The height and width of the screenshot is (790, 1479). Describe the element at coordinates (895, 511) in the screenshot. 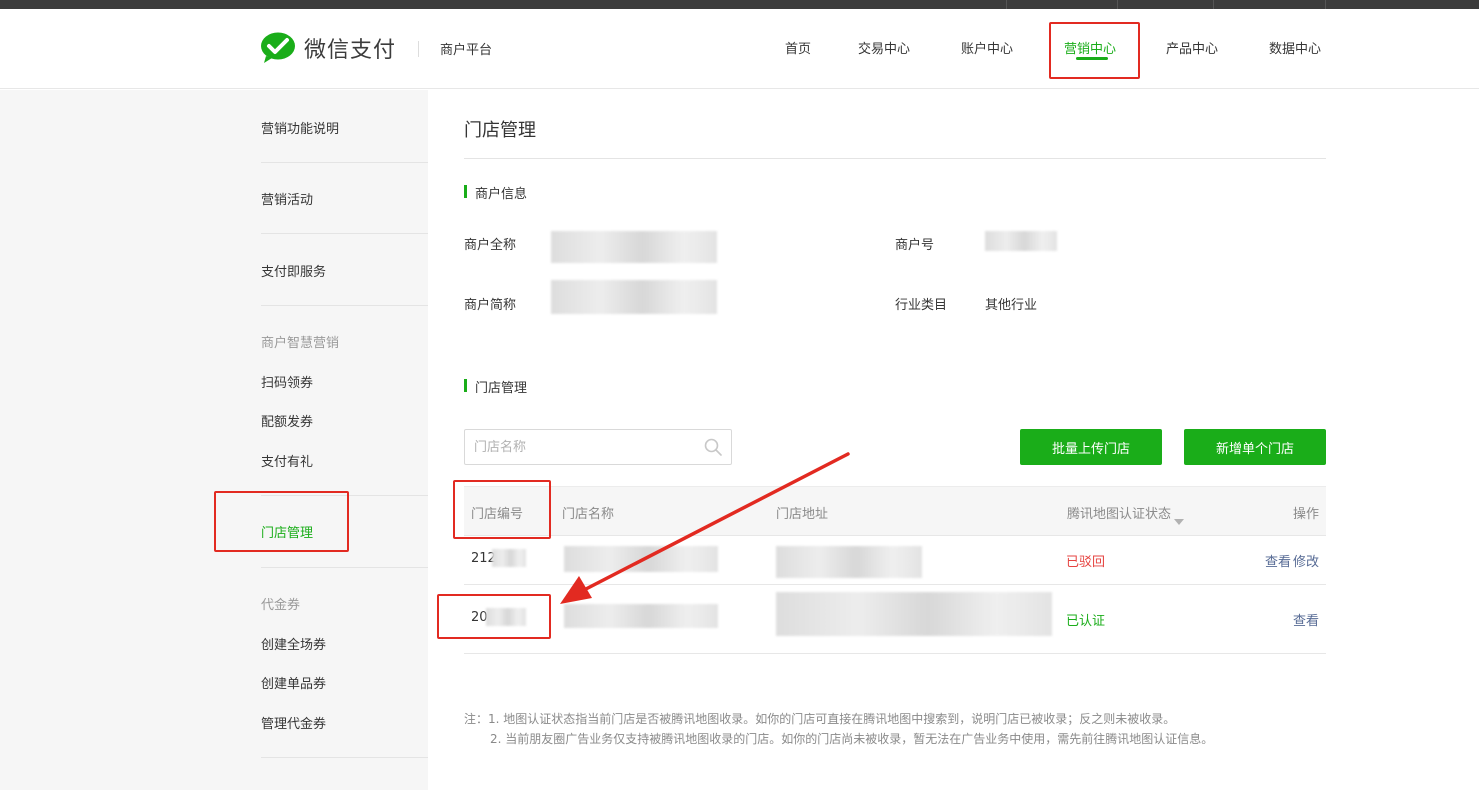

I see `table-header: 门店编号 门店名称 门店地址 腾讯地图认证状态 操作` at that location.